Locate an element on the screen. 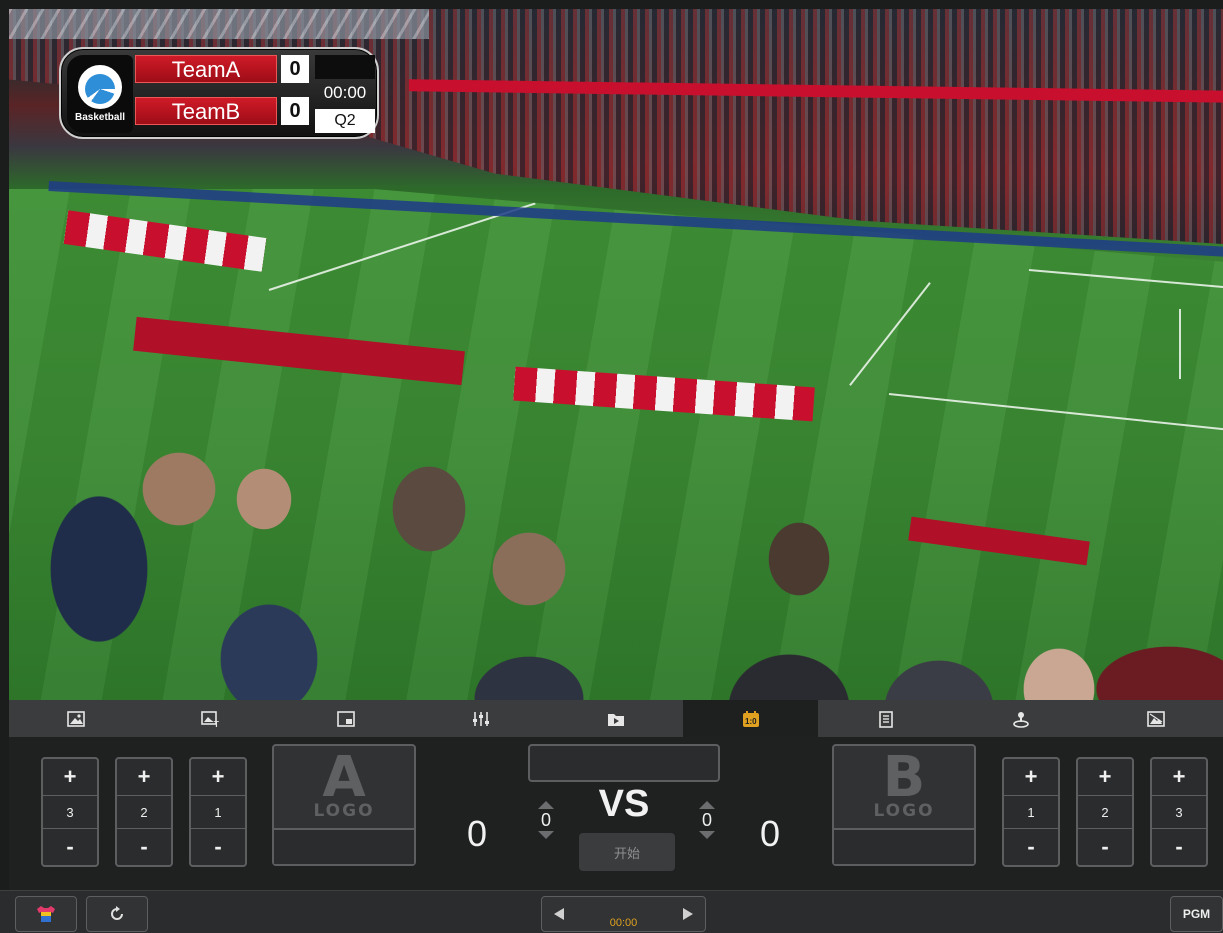 This screenshot has width=1223, height=933. jersey-button is located at coordinates (46, 914).